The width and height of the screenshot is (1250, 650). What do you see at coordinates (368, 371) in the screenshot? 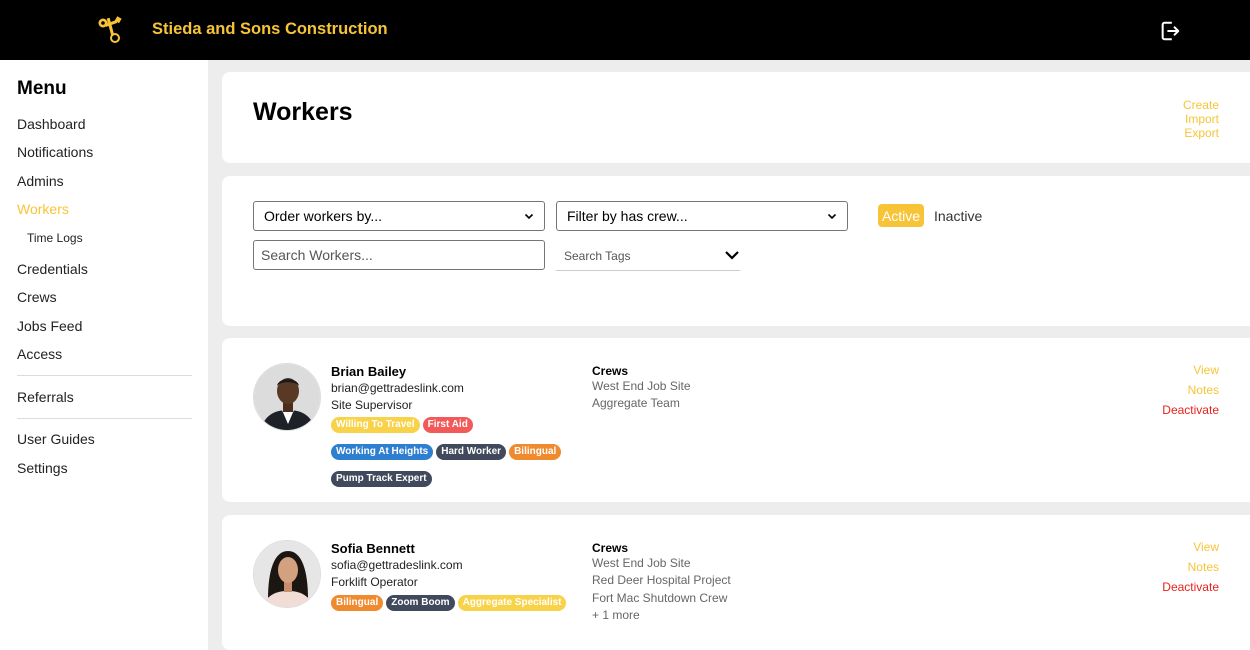
I see `worker-name: Brian Bailey` at bounding box center [368, 371].